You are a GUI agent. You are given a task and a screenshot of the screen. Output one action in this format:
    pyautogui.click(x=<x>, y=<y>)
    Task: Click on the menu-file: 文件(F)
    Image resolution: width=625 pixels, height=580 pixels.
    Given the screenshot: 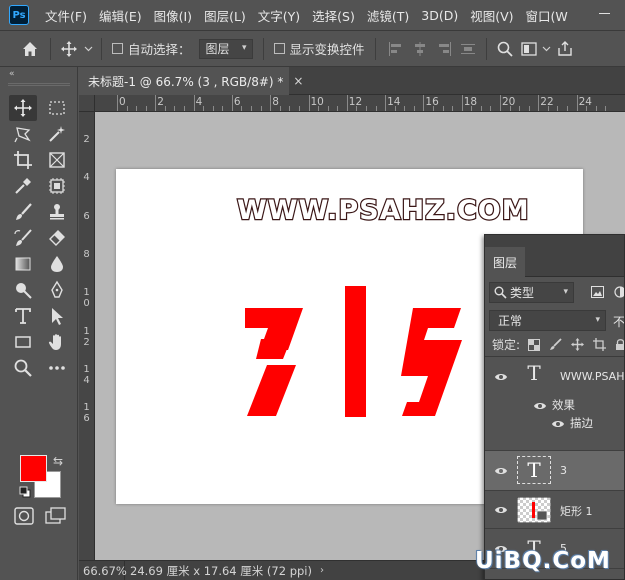 What is the action you would take?
    pyautogui.click(x=66, y=15)
    